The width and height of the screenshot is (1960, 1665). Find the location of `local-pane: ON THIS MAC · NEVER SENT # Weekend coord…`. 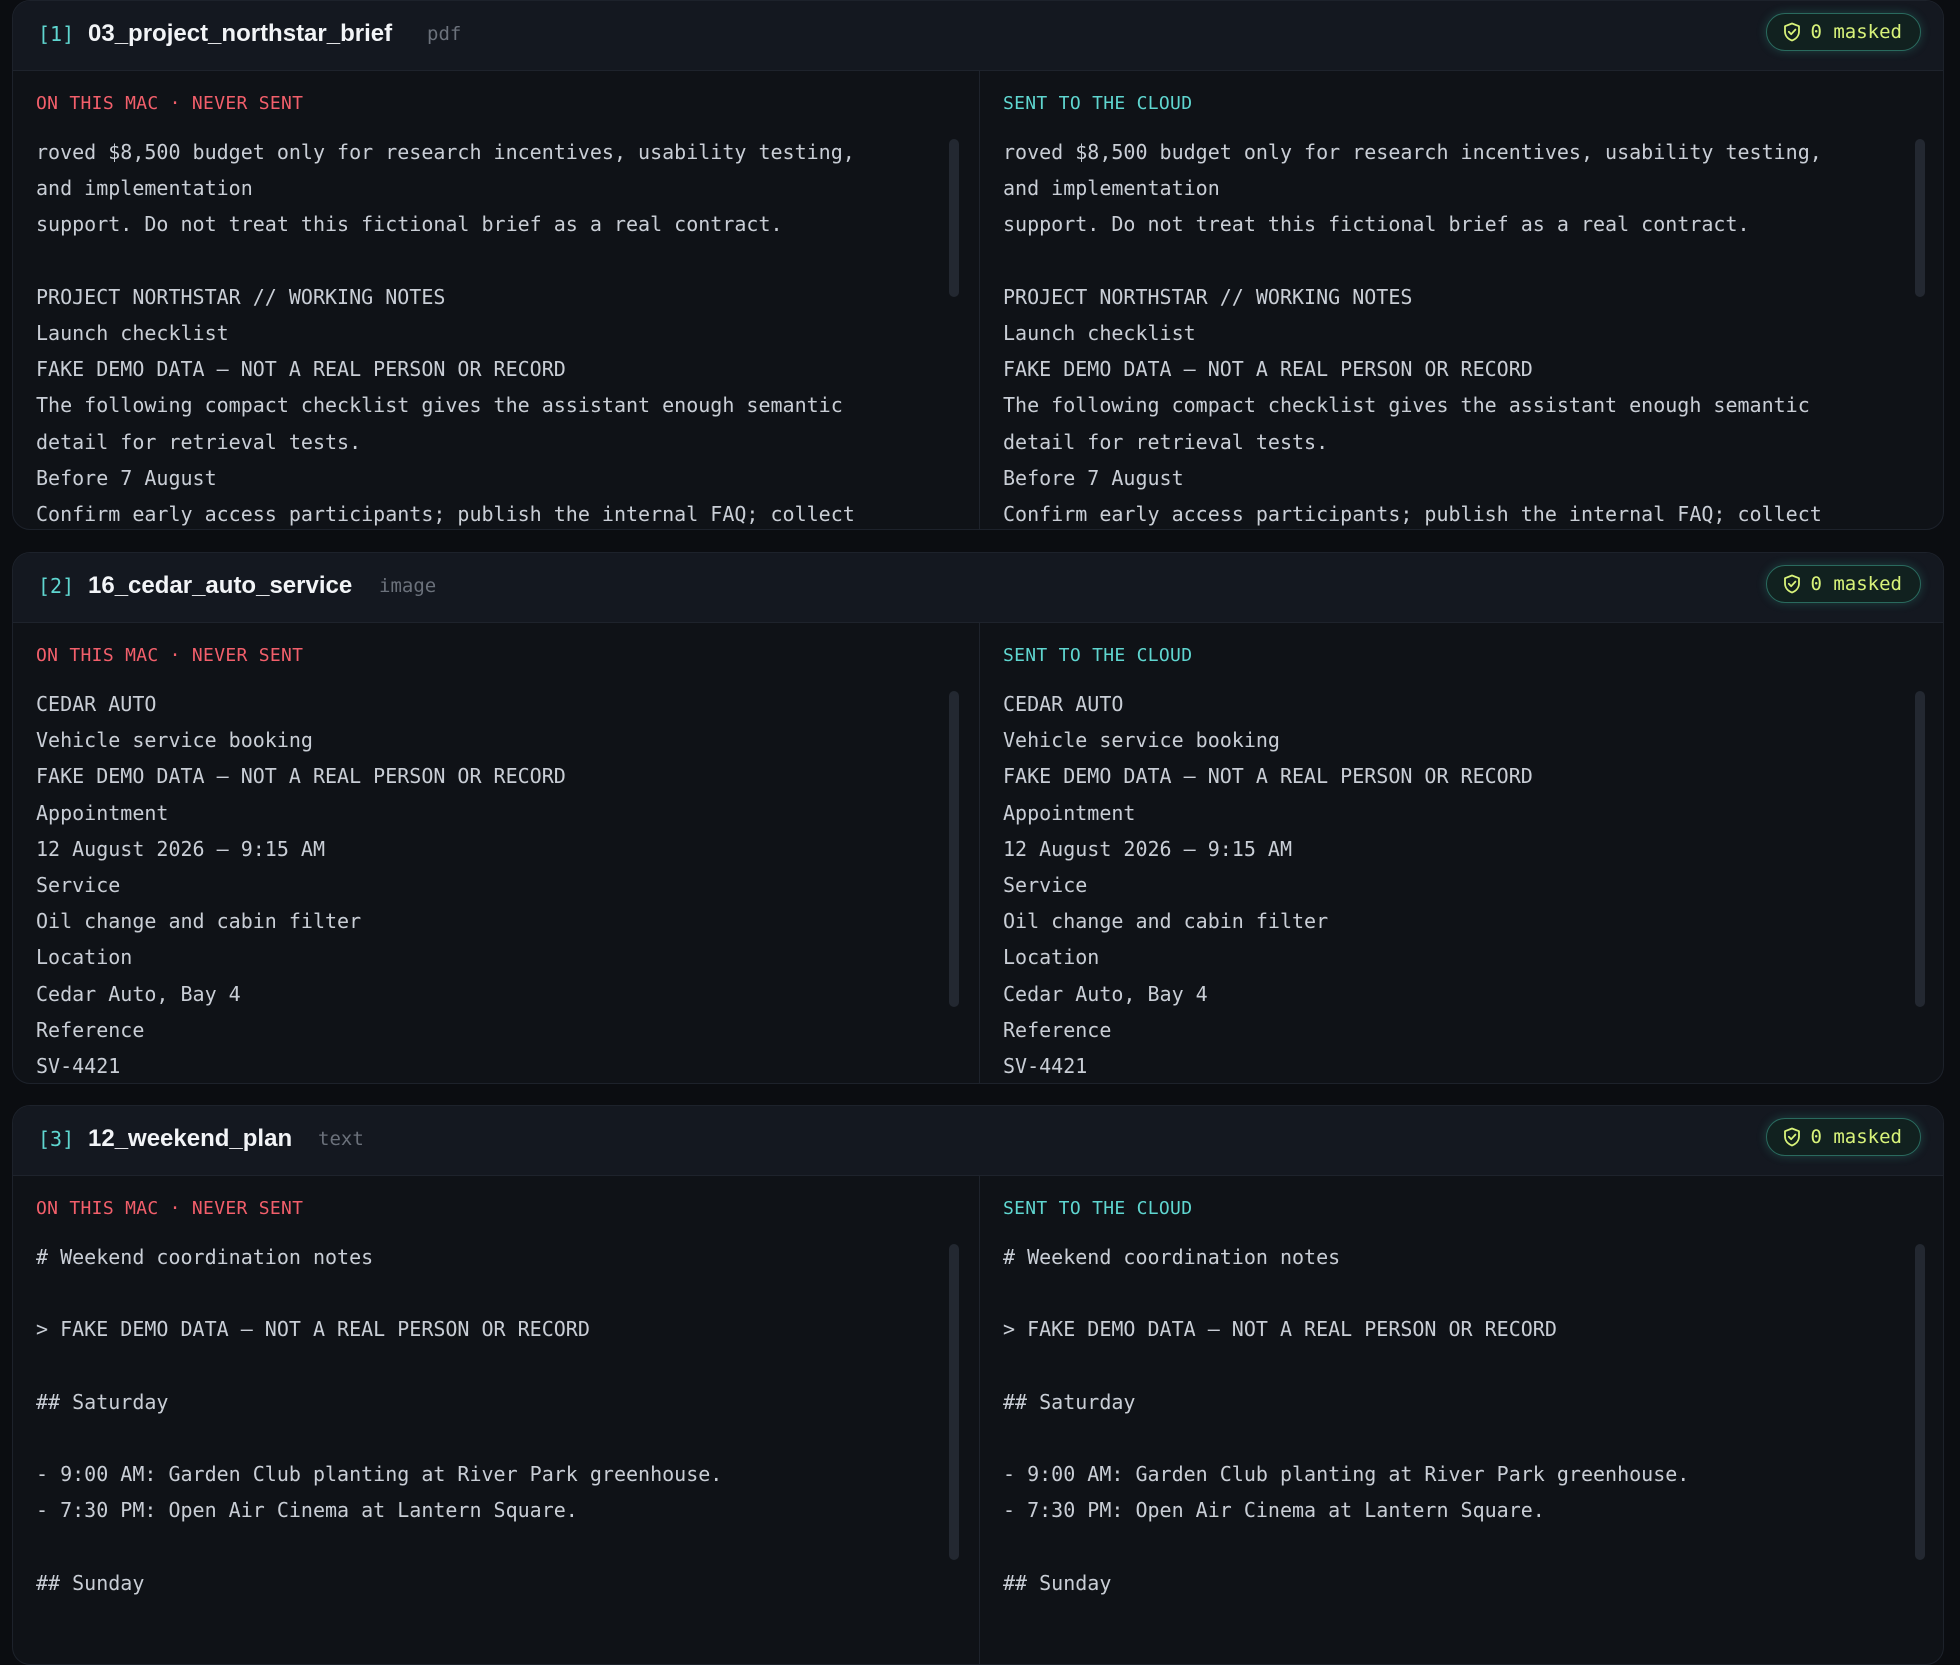

local-pane: ON THIS MAC · NEVER SENT # Weekend coord… is located at coordinates (496, 1420).